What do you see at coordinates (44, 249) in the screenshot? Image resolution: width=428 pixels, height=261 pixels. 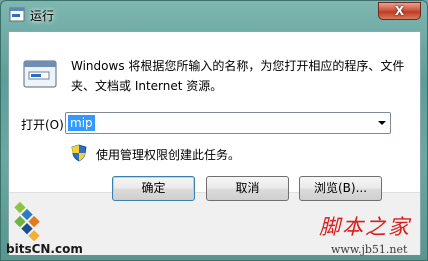 I see `bitscn-watermark: bitsCN.com` at bounding box center [44, 249].